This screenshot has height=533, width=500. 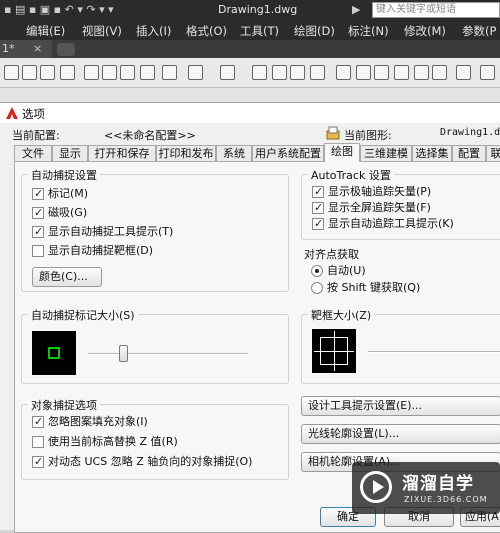 I want to click on print-preview-icon, so click(x=29, y=72).